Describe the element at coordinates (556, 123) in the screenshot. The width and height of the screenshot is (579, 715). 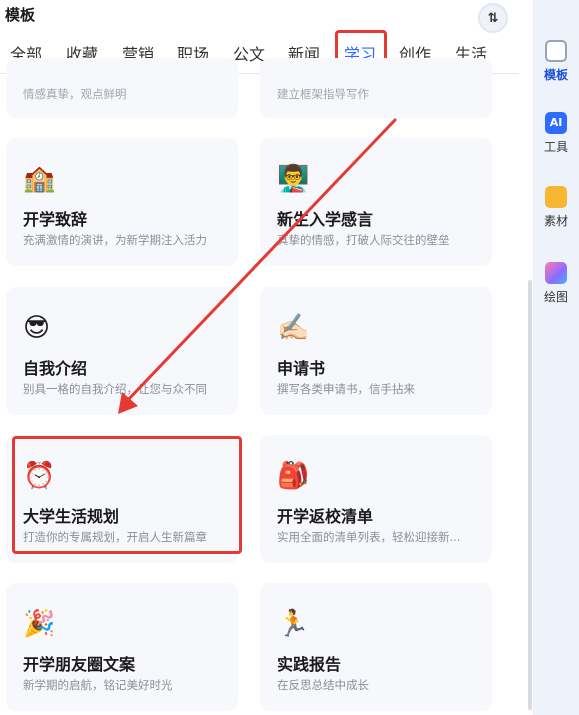
I see `ai-tools-icon: AI` at that location.